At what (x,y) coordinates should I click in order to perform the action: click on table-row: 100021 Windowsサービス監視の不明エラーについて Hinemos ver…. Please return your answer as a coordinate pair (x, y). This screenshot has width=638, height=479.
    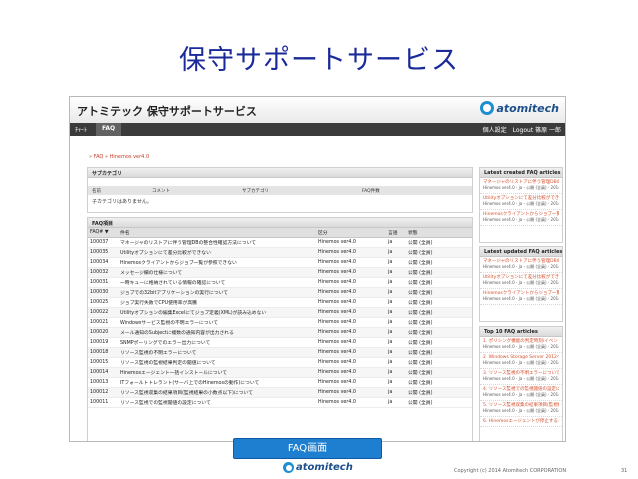
    Looking at the image, I should click on (280, 322).